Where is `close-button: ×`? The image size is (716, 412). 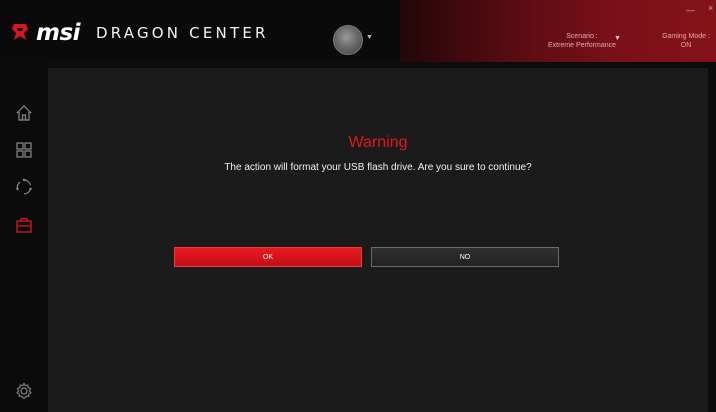
close-button: × is located at coordinates (710, 8).